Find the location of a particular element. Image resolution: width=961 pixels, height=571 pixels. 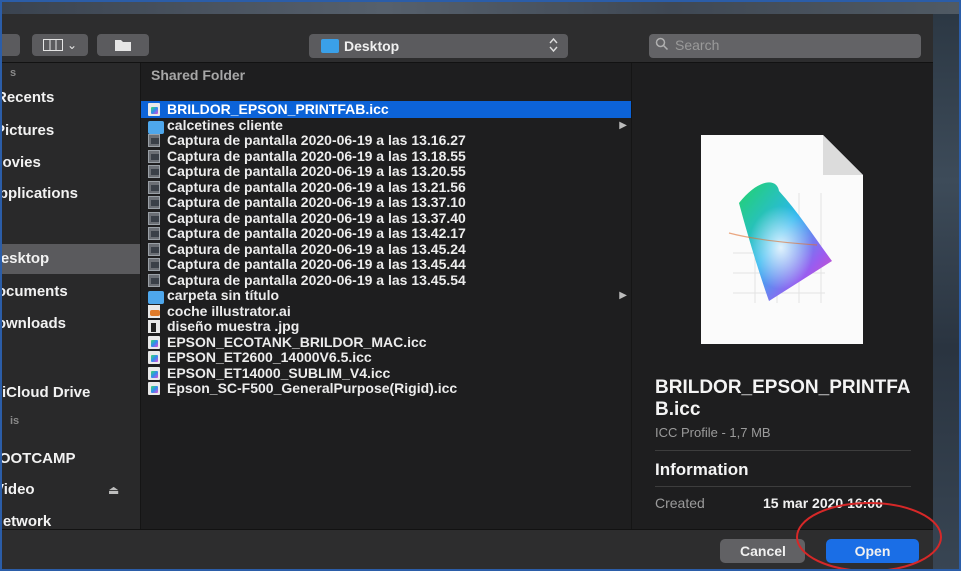

file-name: carpeta sin título is located at coordinates (223, 295).